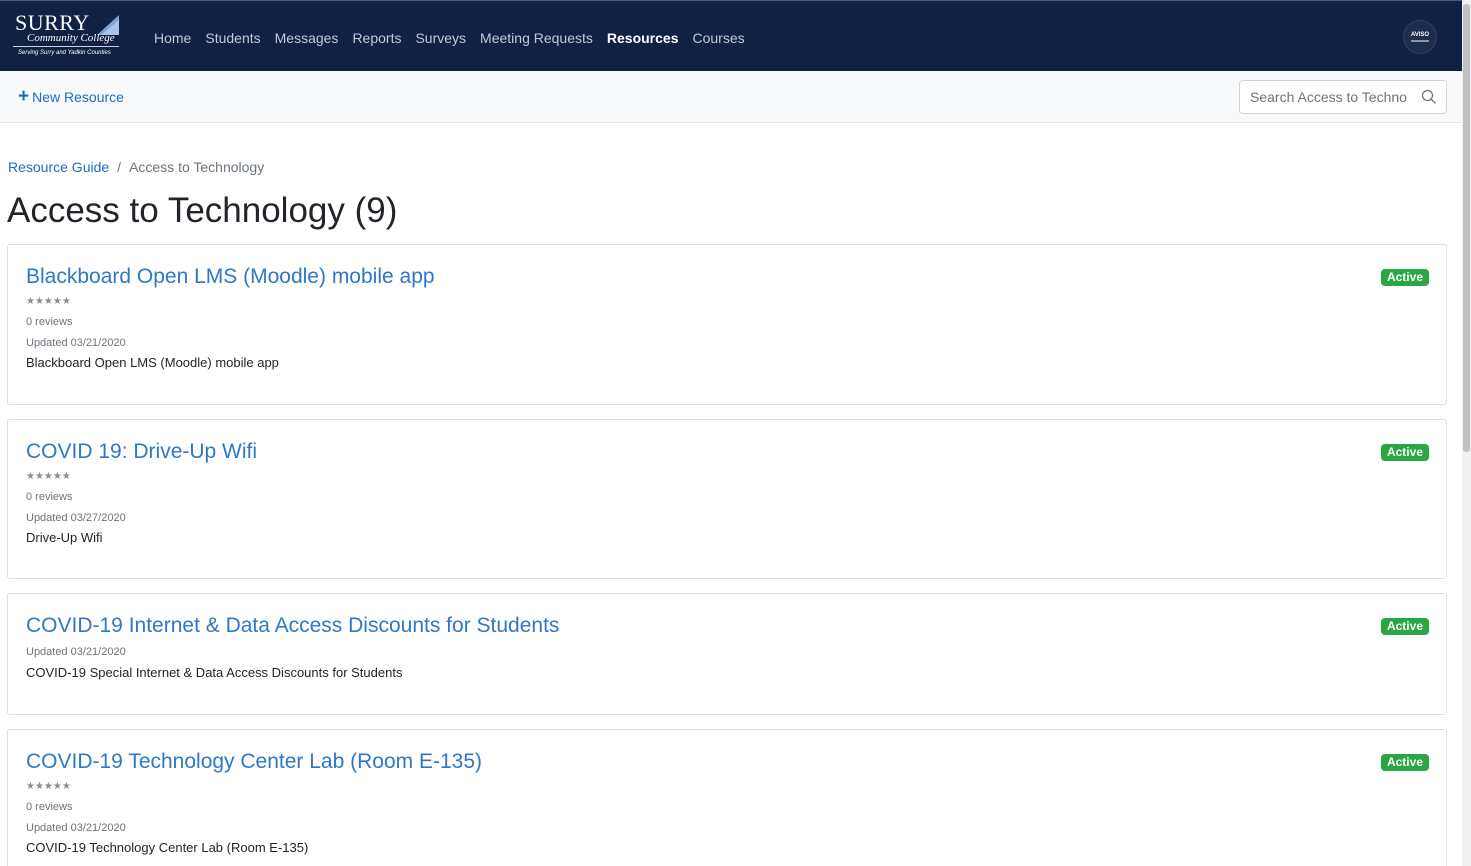  What do you see at coordinates (1429, 97) in the screenshot?
I see `search-icon` at bounding box center [1429, 97].